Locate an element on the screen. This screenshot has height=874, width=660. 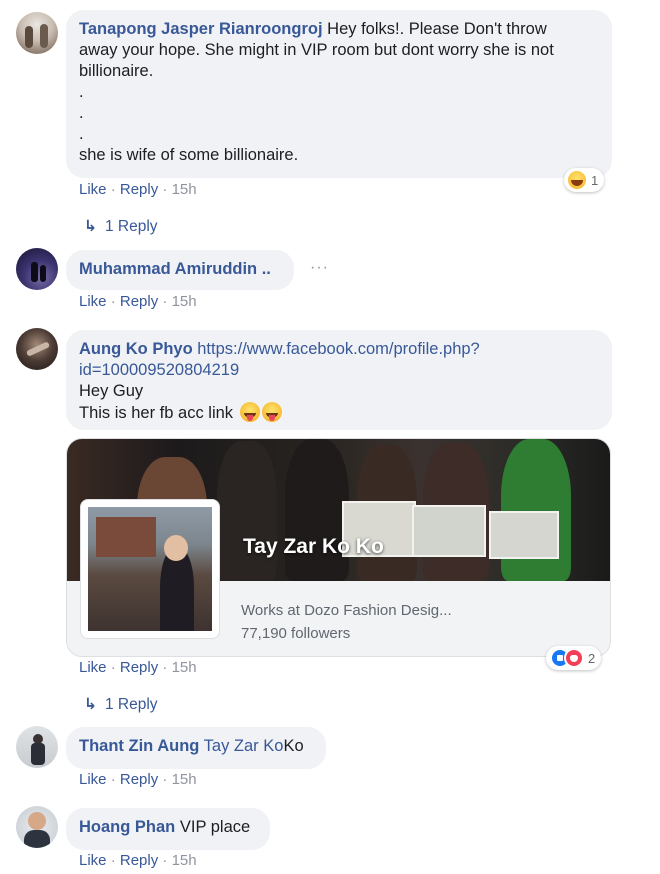
comment-line: billionaire. is located at coordinates (116, 71).